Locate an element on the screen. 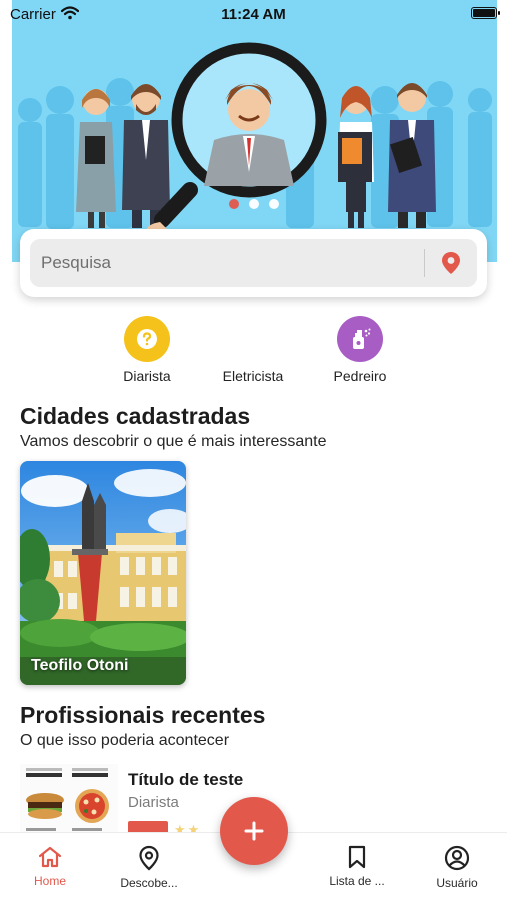 The image size is (507, 900). category-row: Diarista Eletricista Pedreiro is located at coordinates (253, 351).